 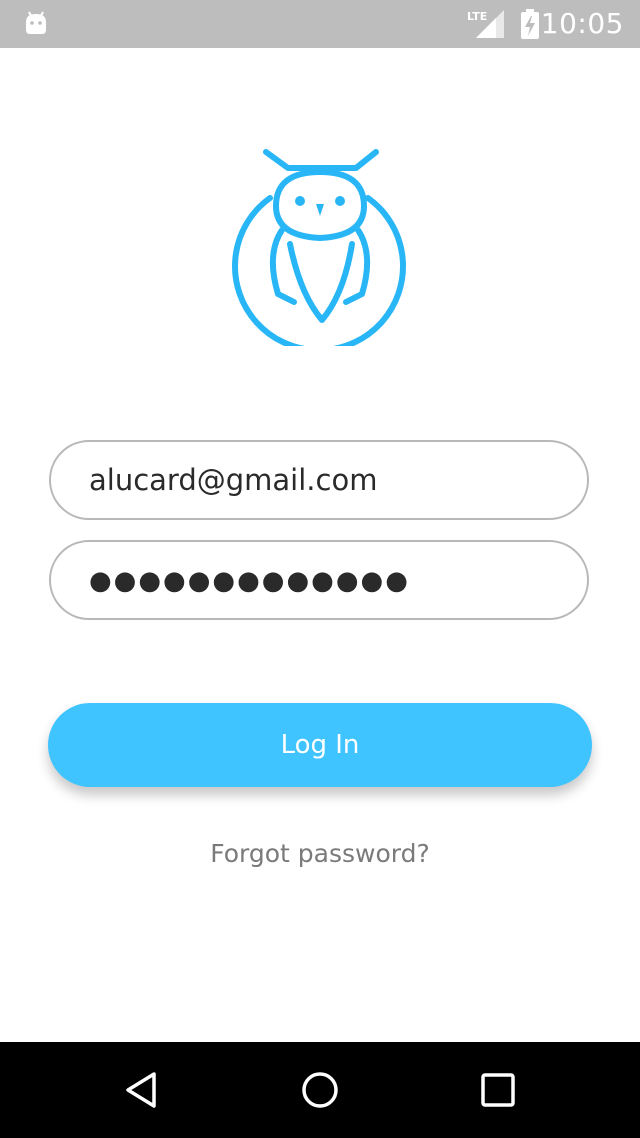 I want to click on forgot-password-link: Forgot password?, so click(x=320, y=854).